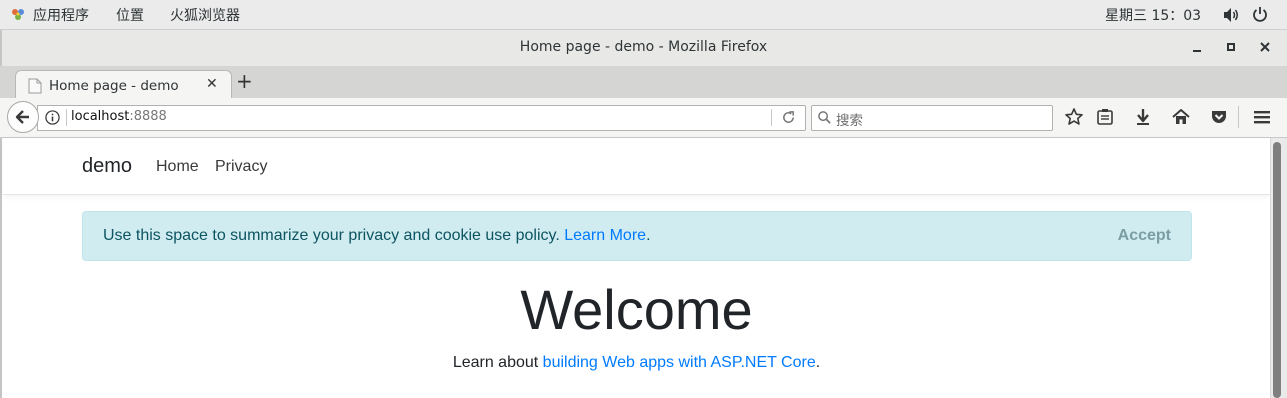 The width and height of the screenshot is (1287, 398). Describe the element at coordinates (130, 15) in the screenshot. I see `places-menu: 位置` at that location.